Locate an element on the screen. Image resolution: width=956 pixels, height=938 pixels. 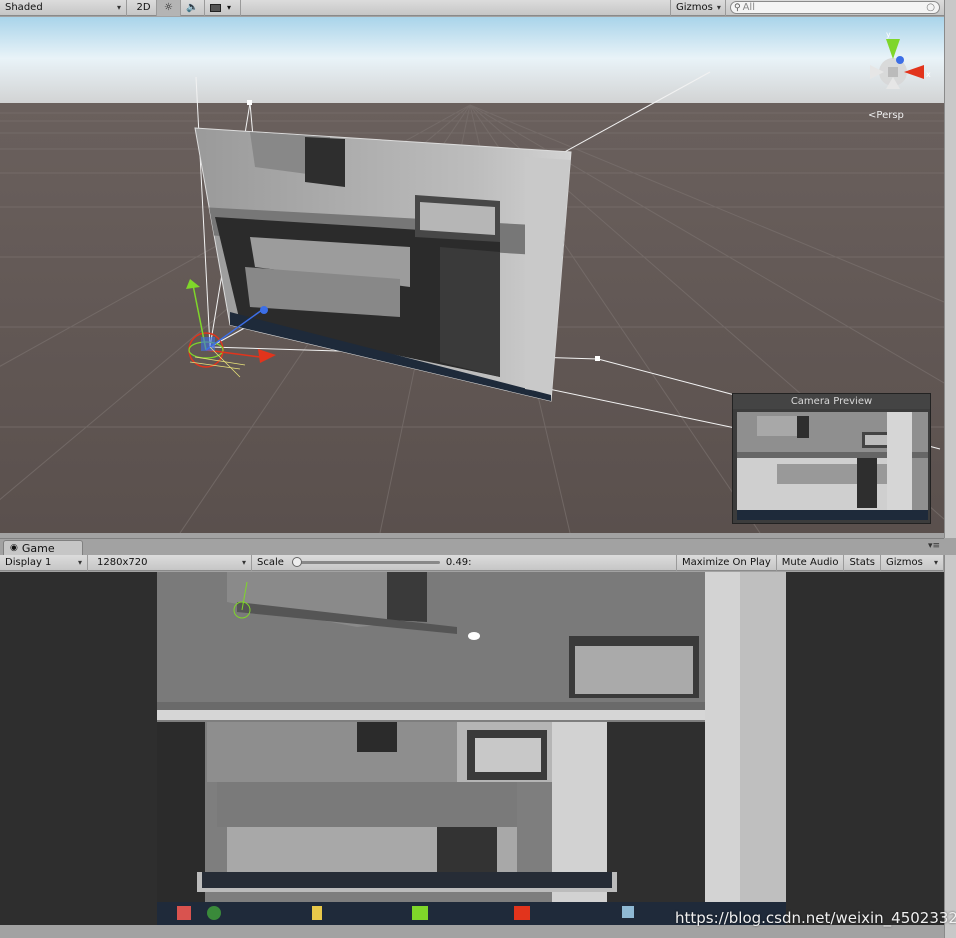
gizmos-label: Gizmos is located at coordinates (694, 7).